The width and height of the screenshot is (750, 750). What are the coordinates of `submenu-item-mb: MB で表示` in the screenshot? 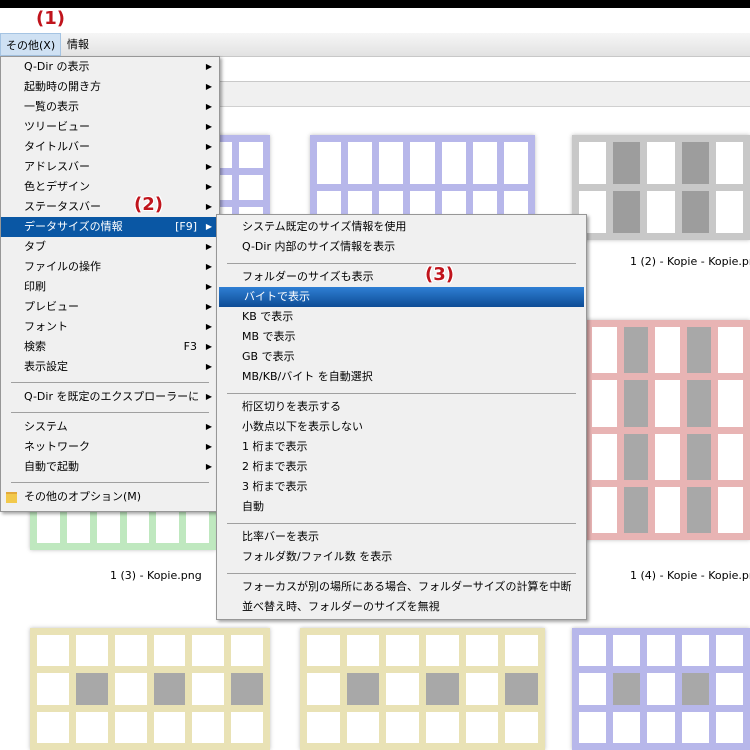 It's located at (401, 337).